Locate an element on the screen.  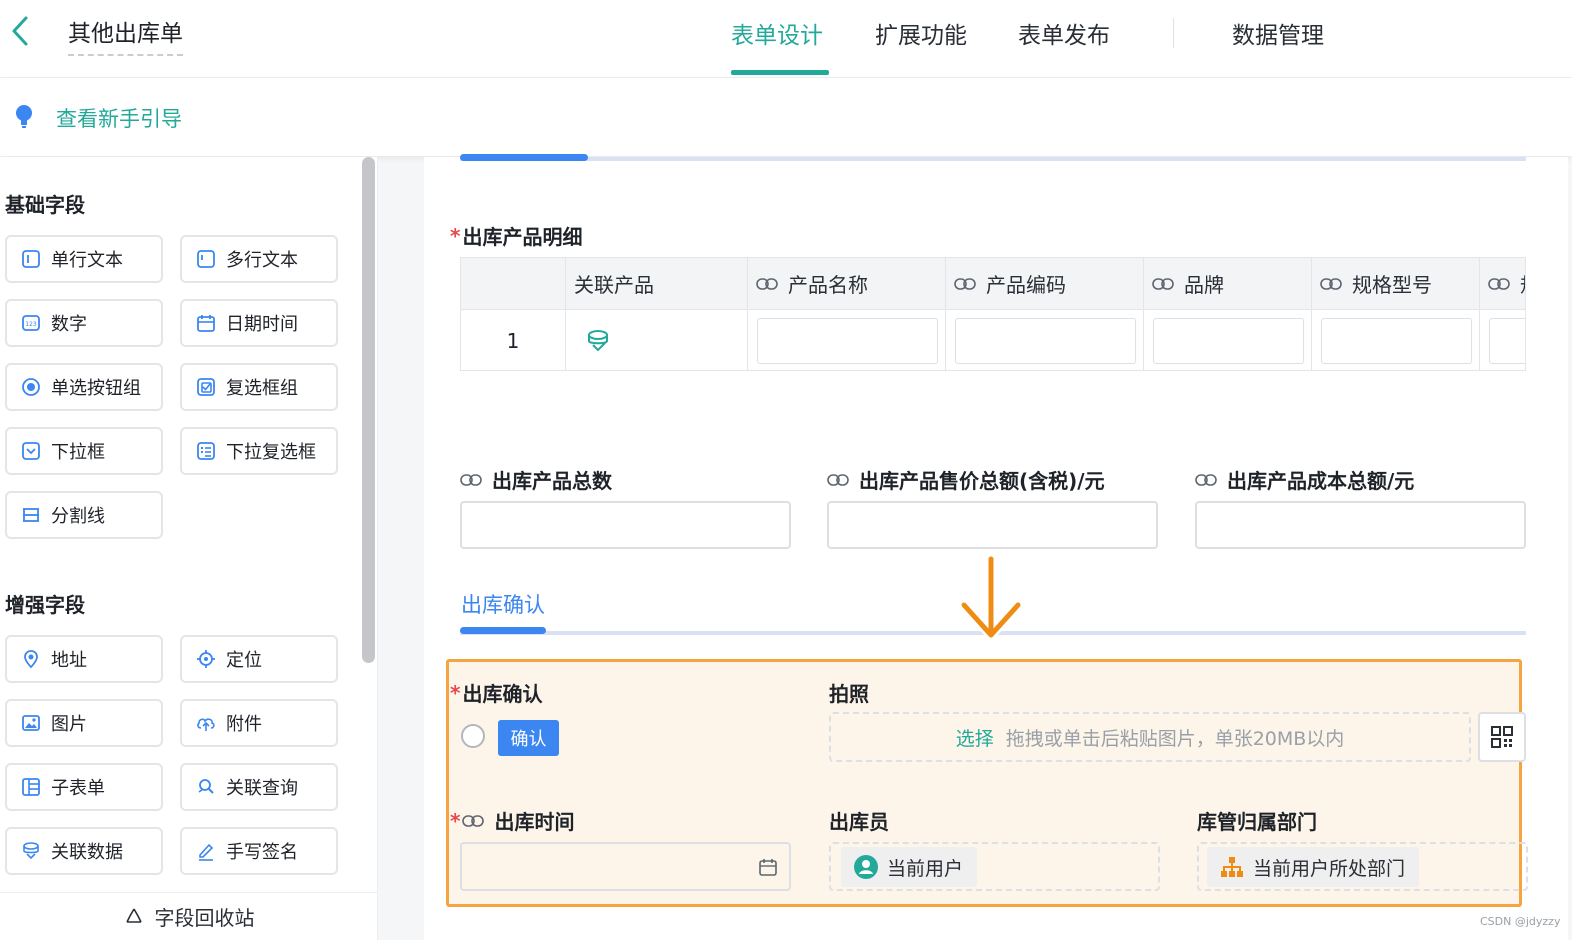
subform-icon is located at coordinates (31, 787).